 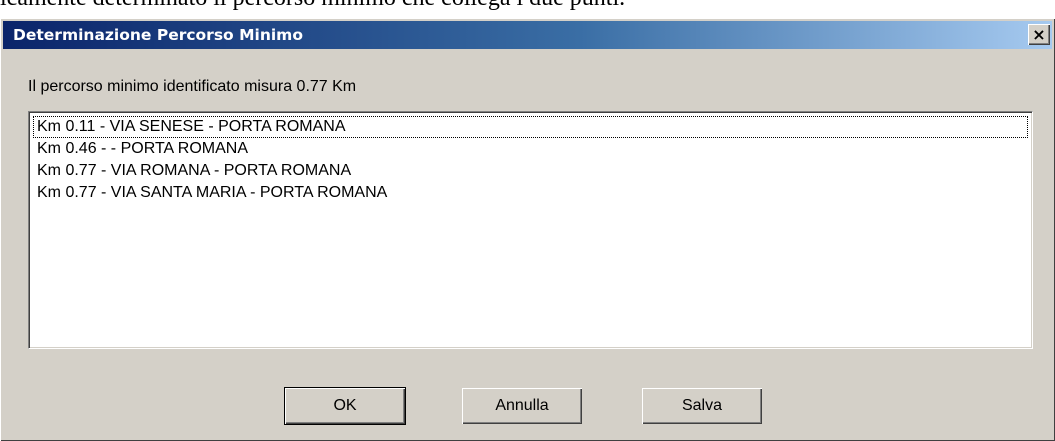 I want to click on route-list-item: Km 0.77 - VIA SANTA MARIA - PORTA ROMANA, so click(x=530, y=193).